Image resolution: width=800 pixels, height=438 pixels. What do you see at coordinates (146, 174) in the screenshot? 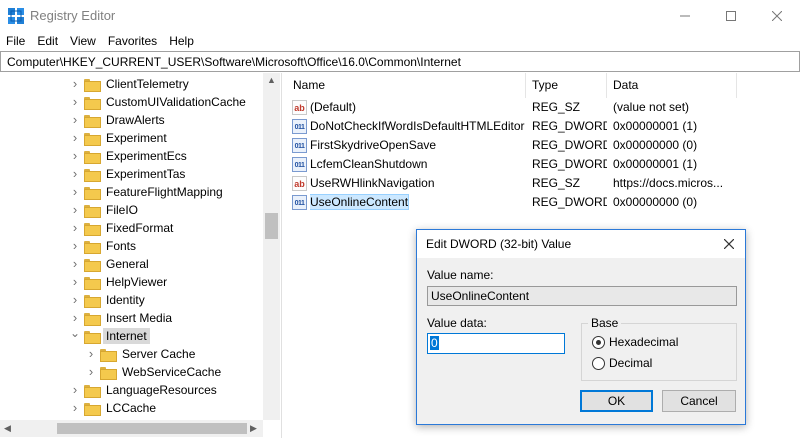
I see `tree-item-label: ExperimentTas` at bounding box center [146, 174].